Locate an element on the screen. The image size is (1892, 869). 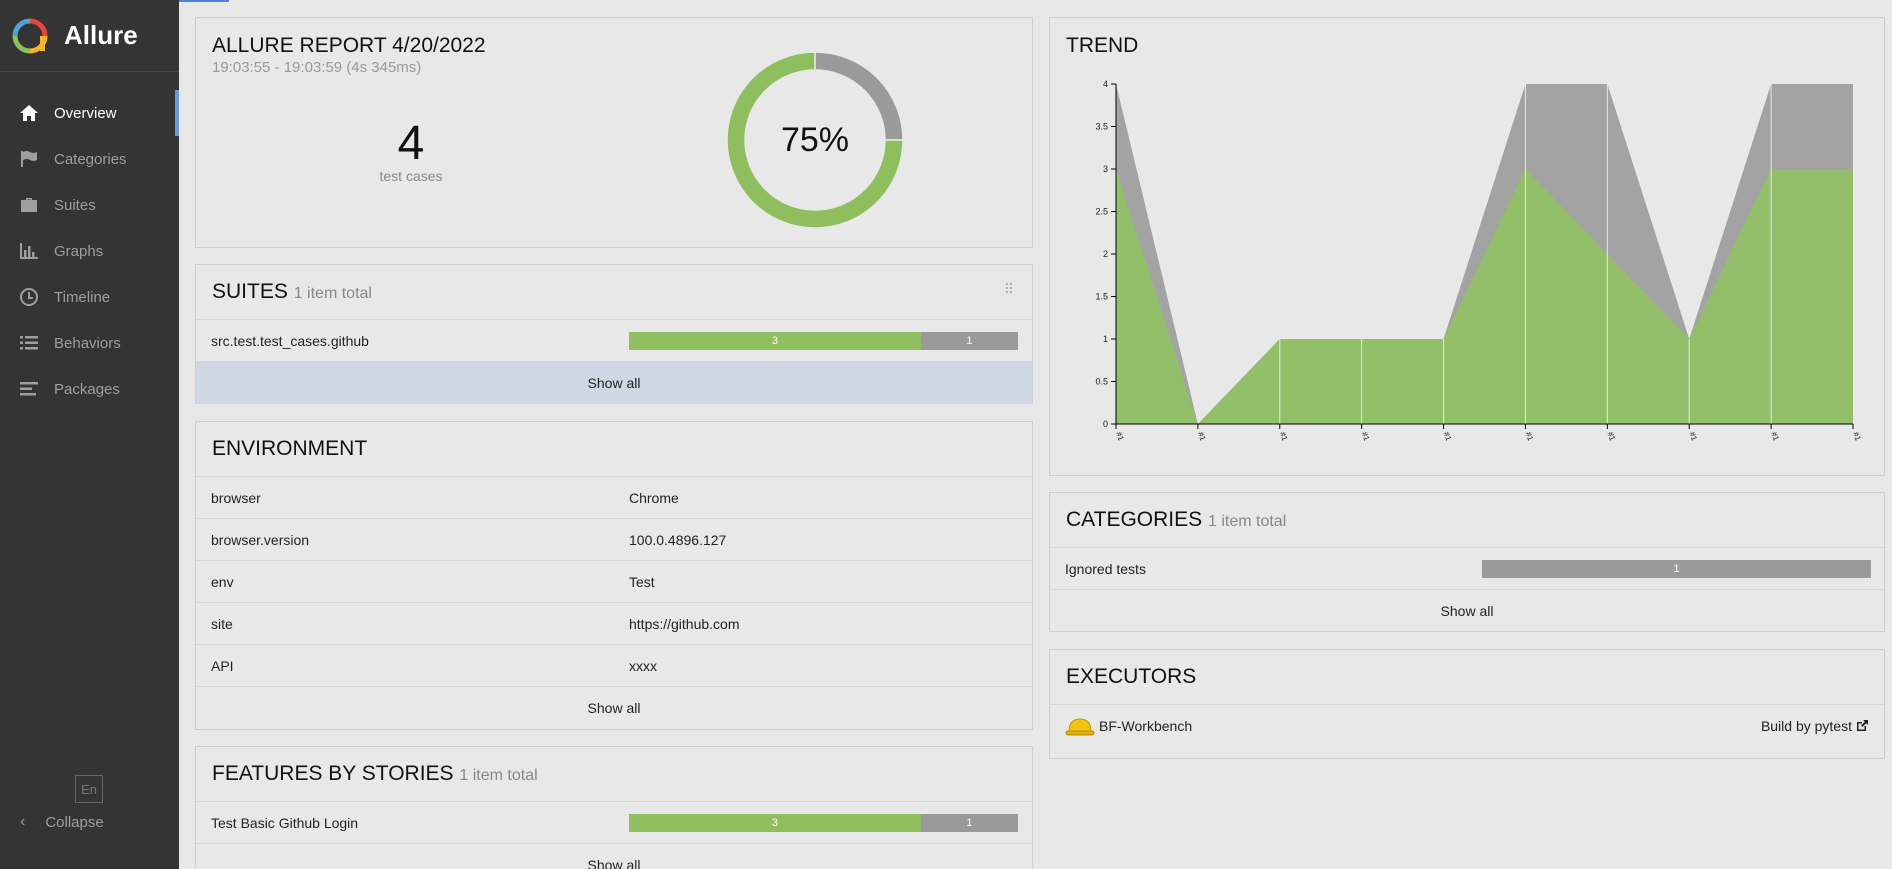
sidebar-item-label: Categories is located at coordinates (90, 159).